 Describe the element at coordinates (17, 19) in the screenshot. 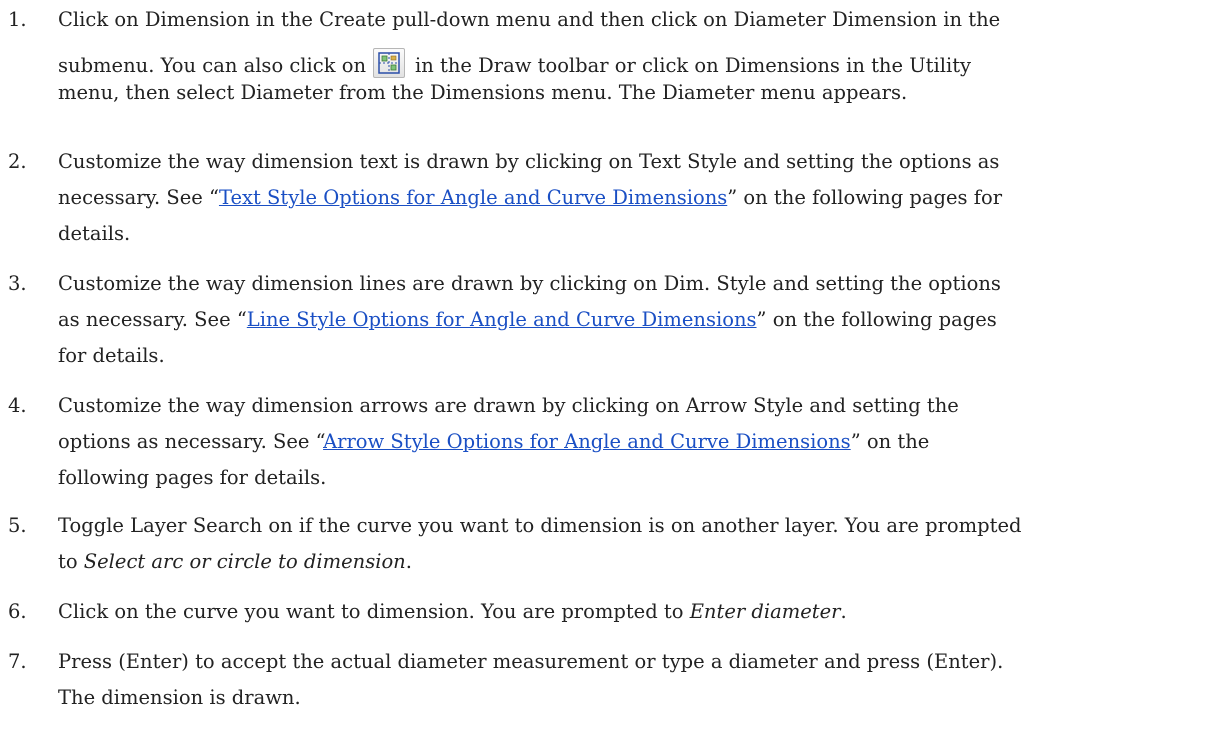

I see `step-number: 1.` at that location.